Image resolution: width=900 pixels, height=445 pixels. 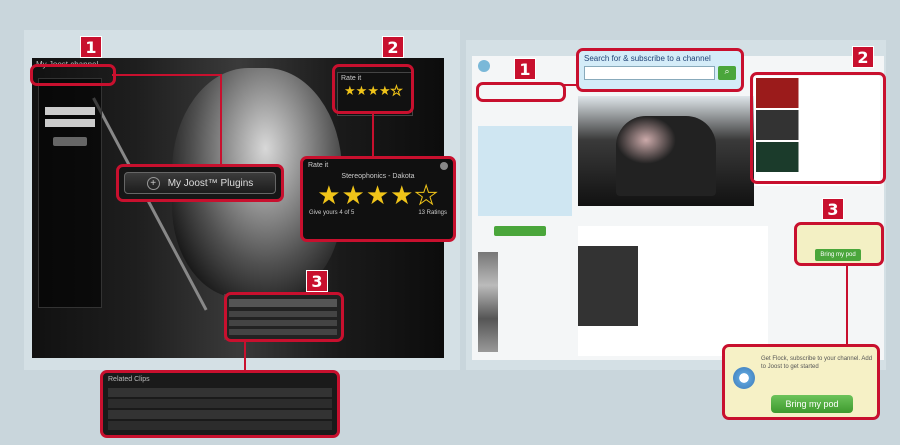 I want to click on rating-footer-left: Give yours 4 of 5, so click(x=332, y=213).